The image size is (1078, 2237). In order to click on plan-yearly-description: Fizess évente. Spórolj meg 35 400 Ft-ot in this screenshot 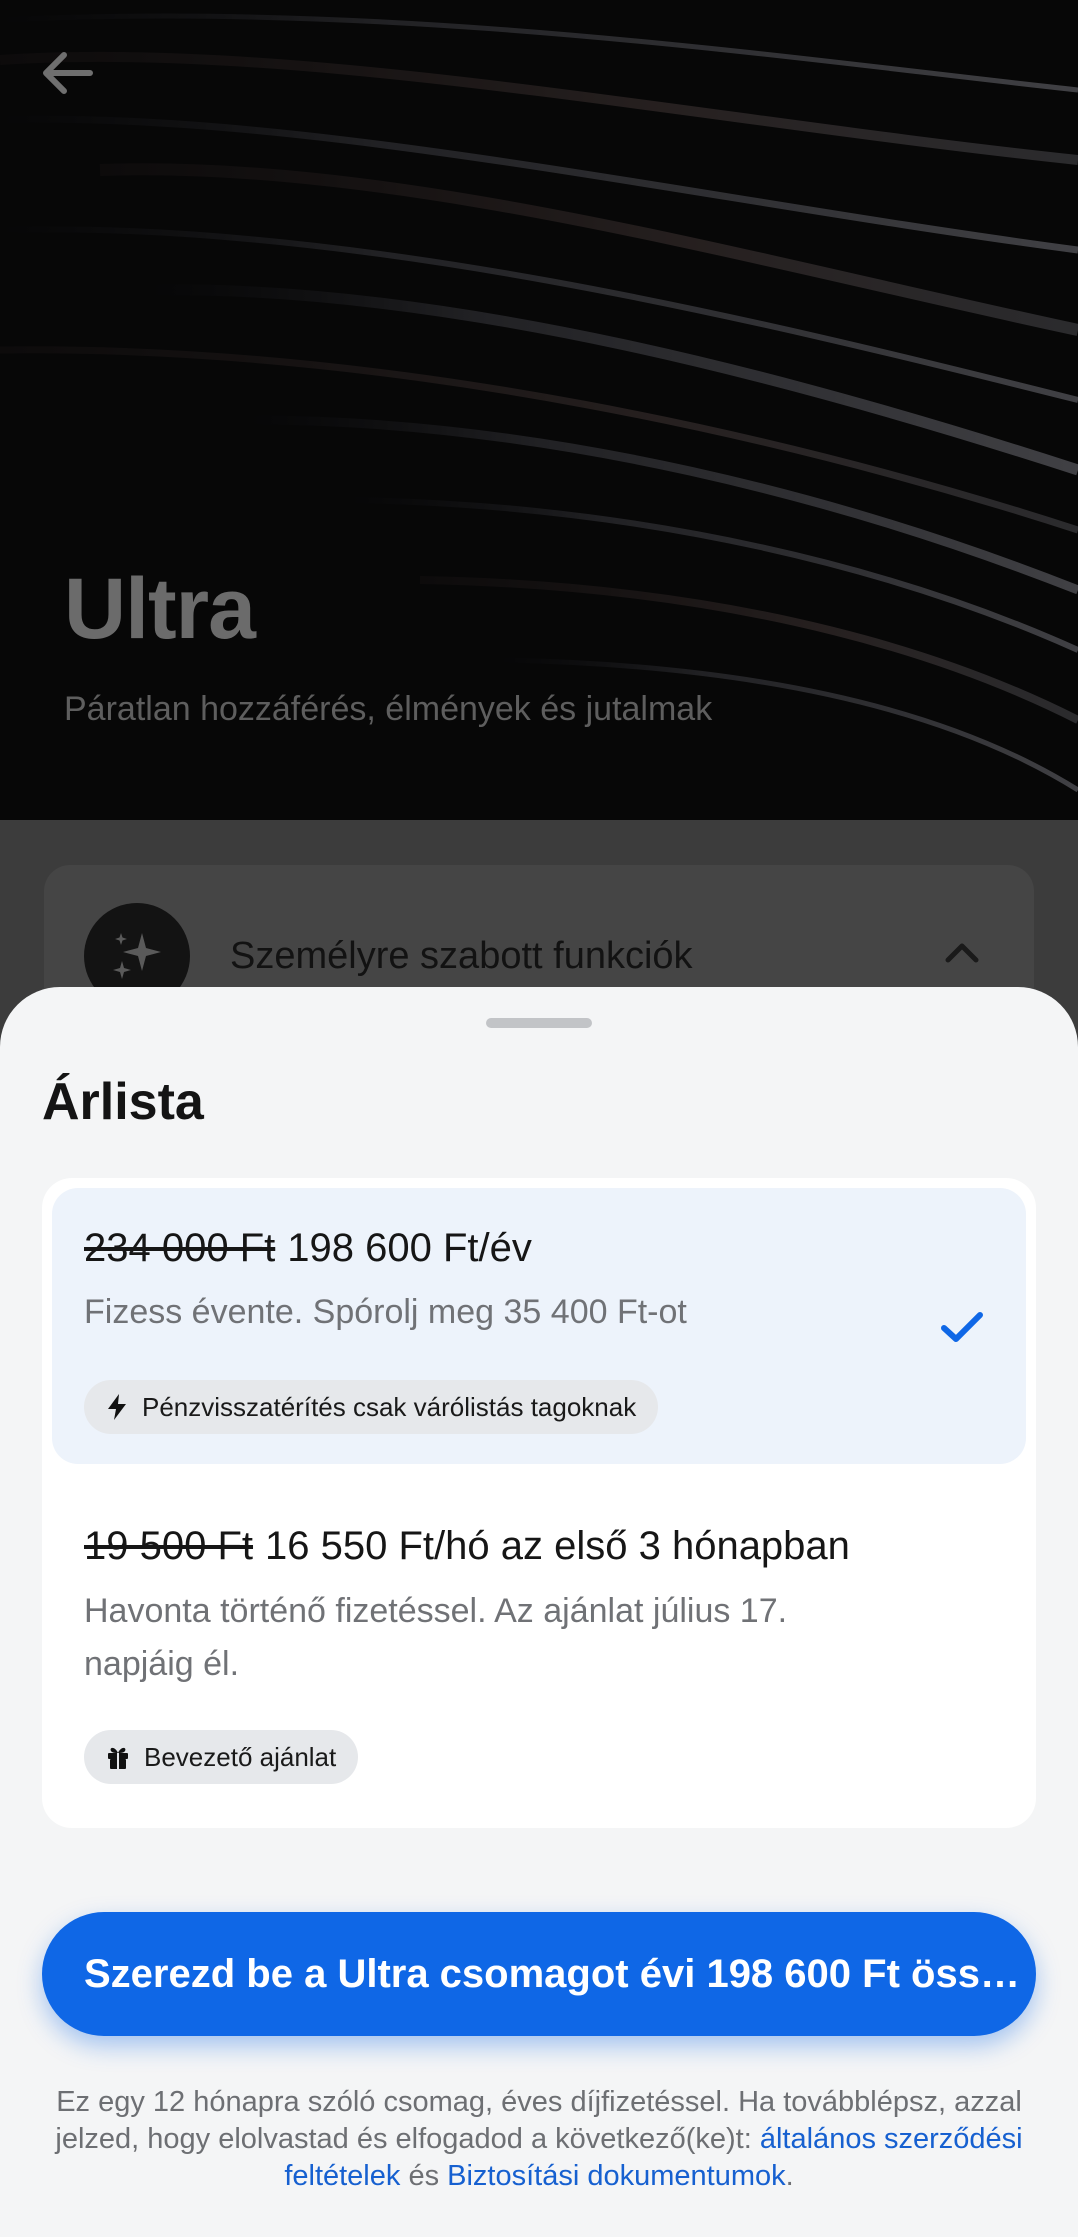, I will do `click(385, 1312)`.